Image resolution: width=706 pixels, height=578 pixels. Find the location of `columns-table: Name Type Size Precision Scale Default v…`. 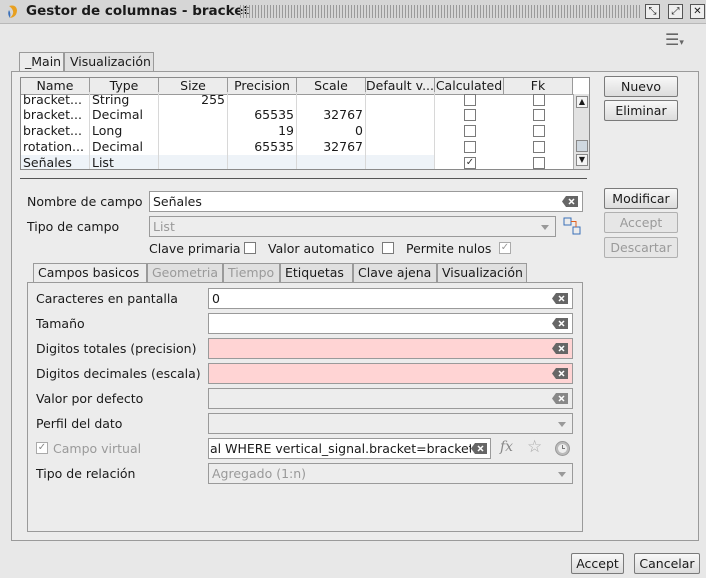

columns-table: Name Type Size Precision Scale Default v… is located at coordinates (305, 123).